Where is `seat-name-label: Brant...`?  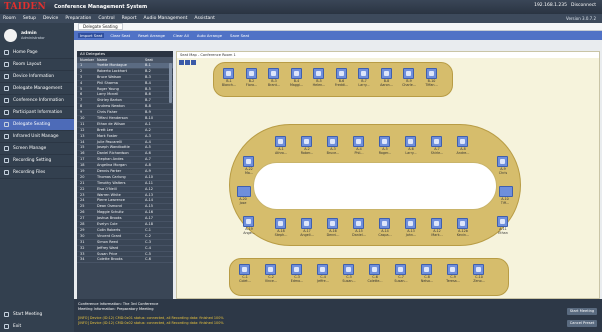
seat-name-label: Brant... is located at coordinates (274, 85).